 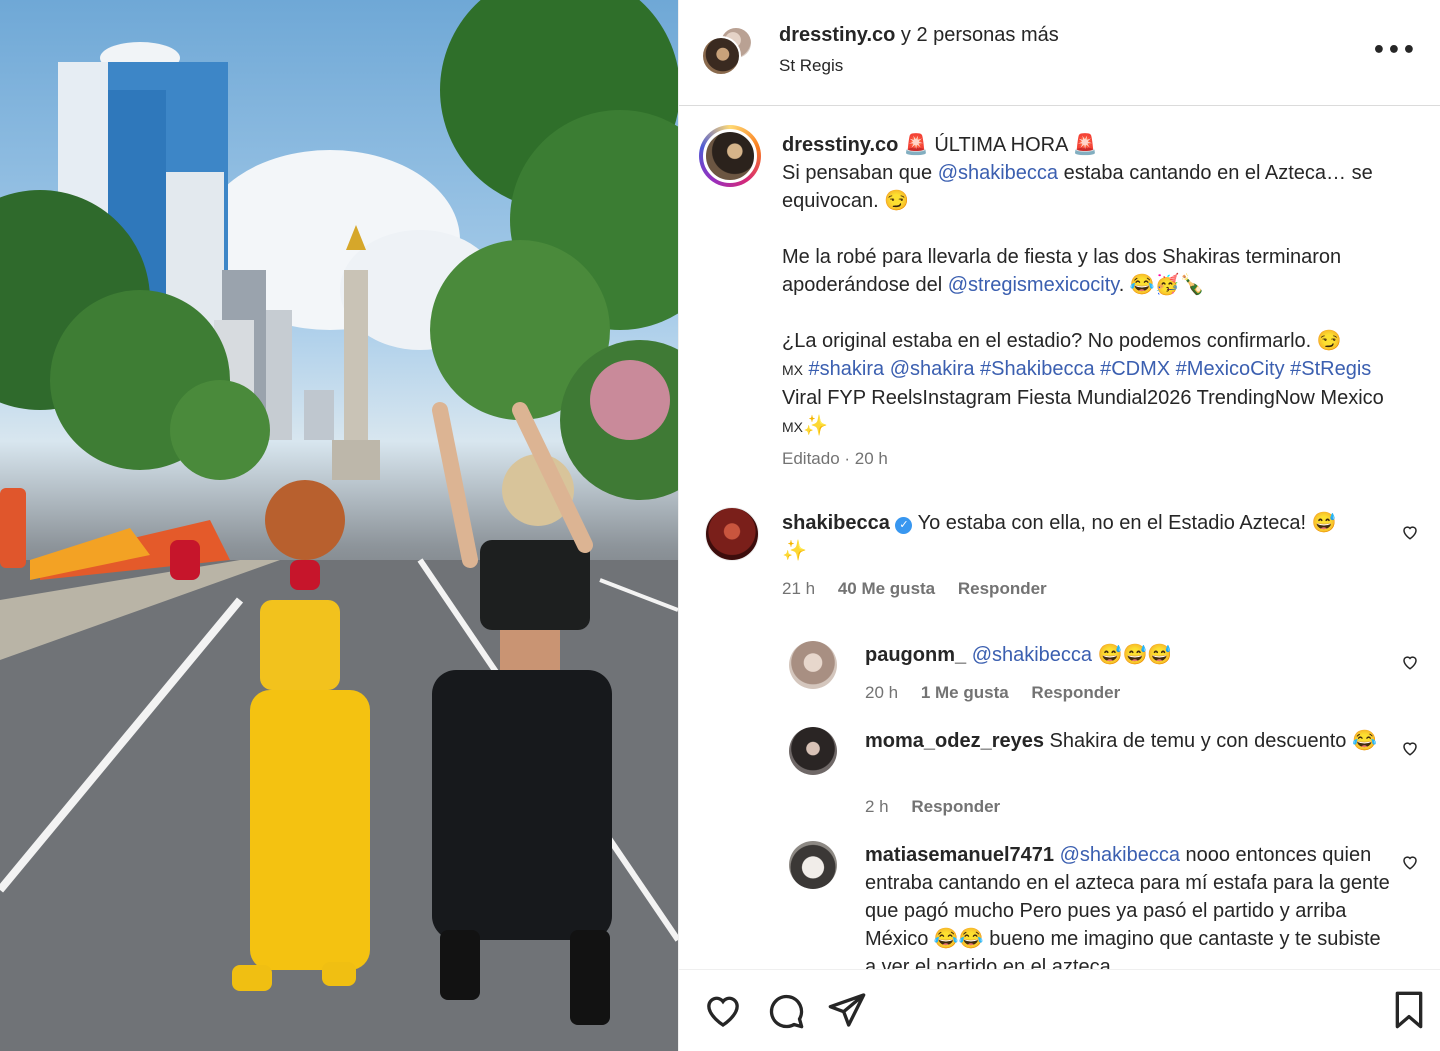 I want to click on reply-text: 😅😅😅, so click(x=1132, y=655).